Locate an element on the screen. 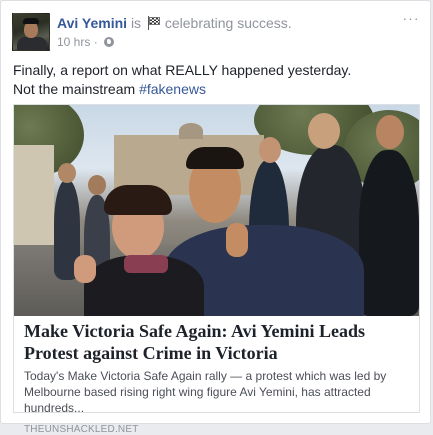  author-name: Avi Yemini is located at coordinates (92, 23).